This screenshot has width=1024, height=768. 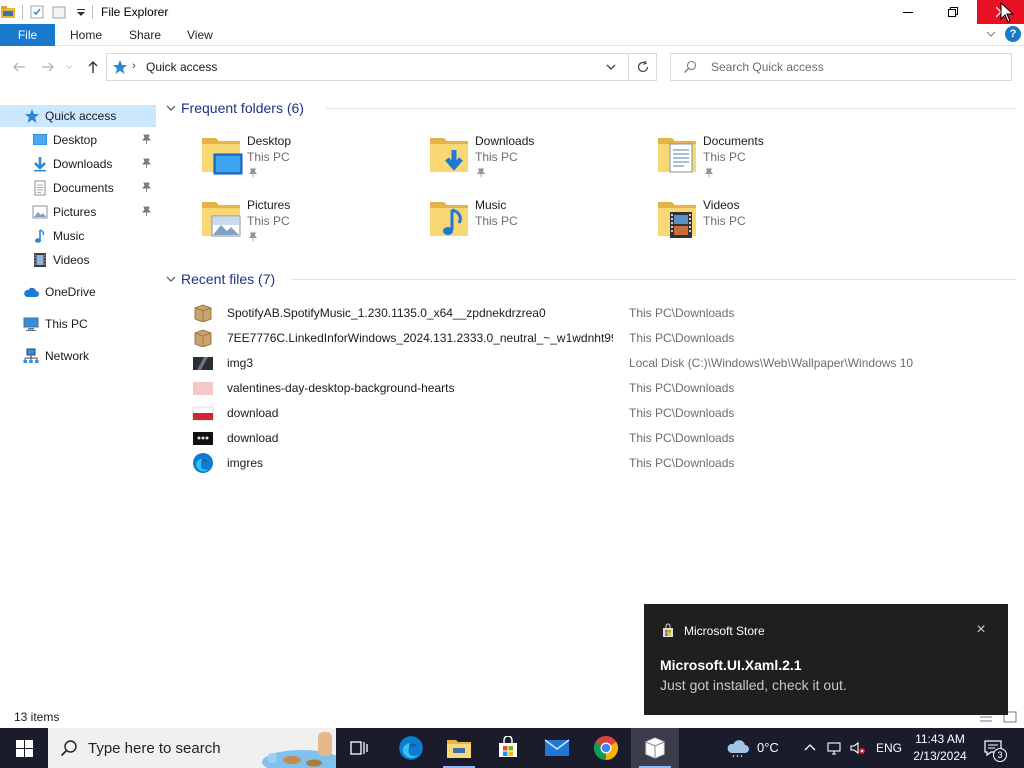 What do you see at coordinates (228, 279) in the screenshot?
I see `group-title: Recent files (7)` at bounding box center [228, 279].